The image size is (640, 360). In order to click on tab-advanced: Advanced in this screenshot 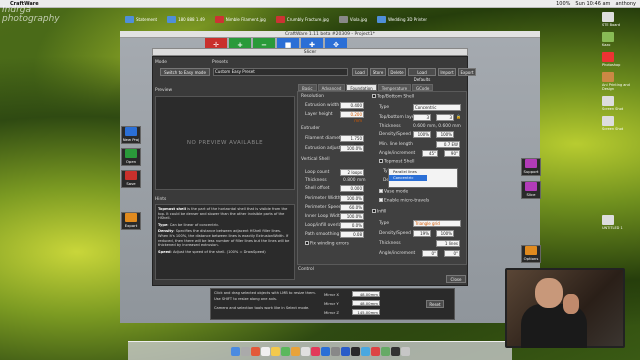, I will do `click(331, 87)`.